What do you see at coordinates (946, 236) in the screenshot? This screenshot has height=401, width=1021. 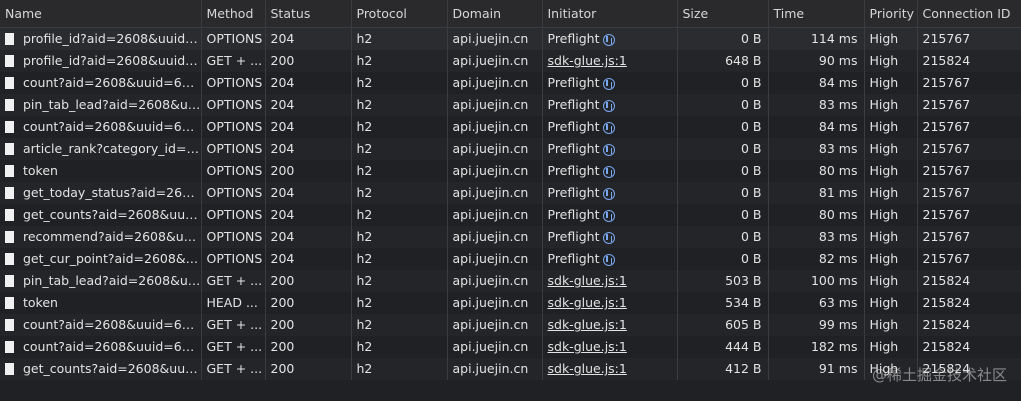 I see `cell-connection-id: 215767` at bounding box center [946, 236].